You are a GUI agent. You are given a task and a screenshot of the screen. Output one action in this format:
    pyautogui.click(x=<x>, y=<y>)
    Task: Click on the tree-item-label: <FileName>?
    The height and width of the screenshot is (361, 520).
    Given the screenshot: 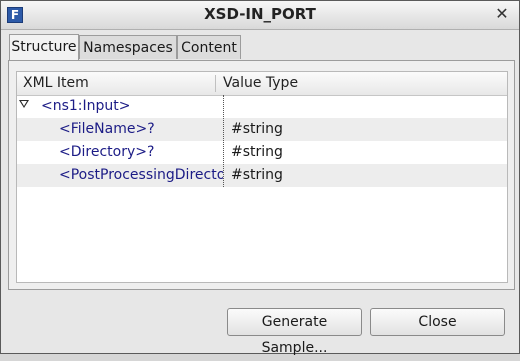 What is the action you would take?
    pyautogui.click(x=107, y=129)
    